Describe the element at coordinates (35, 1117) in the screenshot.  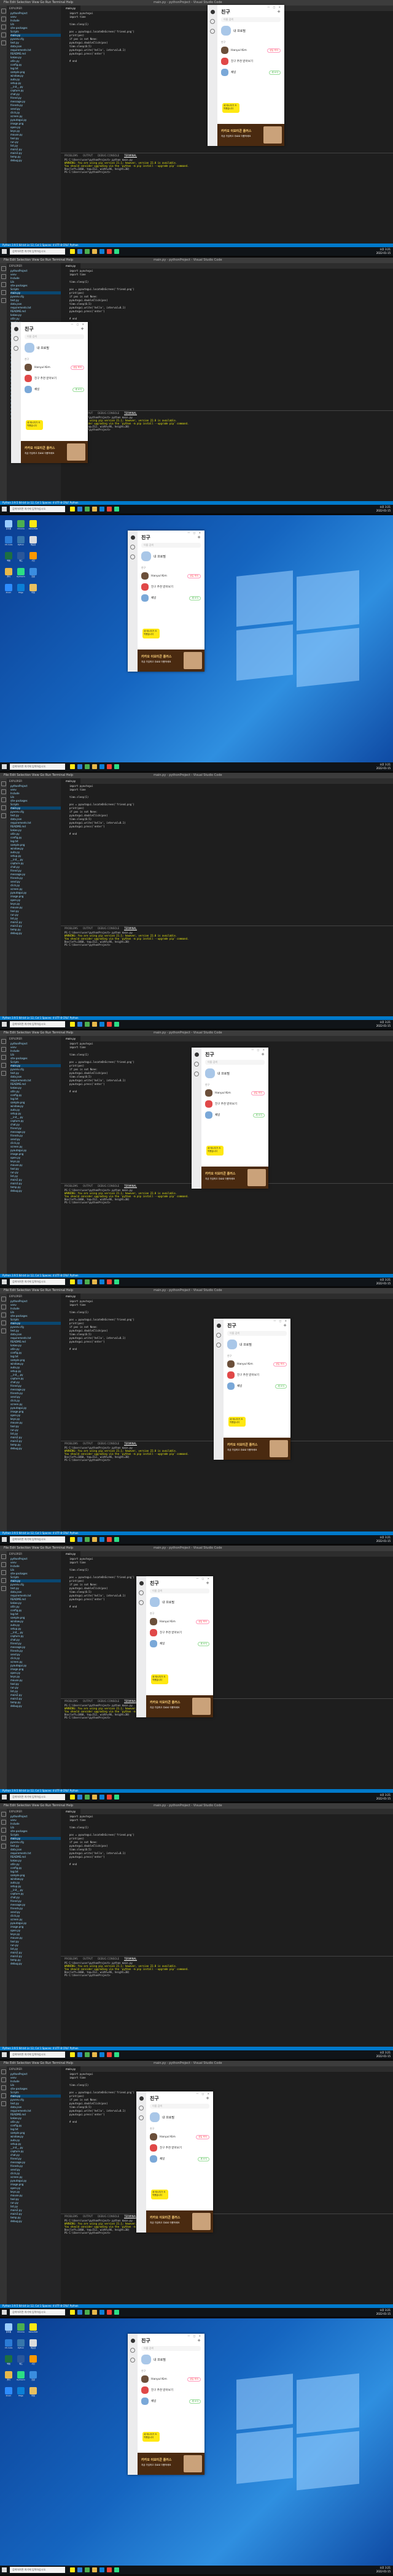
I see `file-tree-item: __init__.py` at that location.